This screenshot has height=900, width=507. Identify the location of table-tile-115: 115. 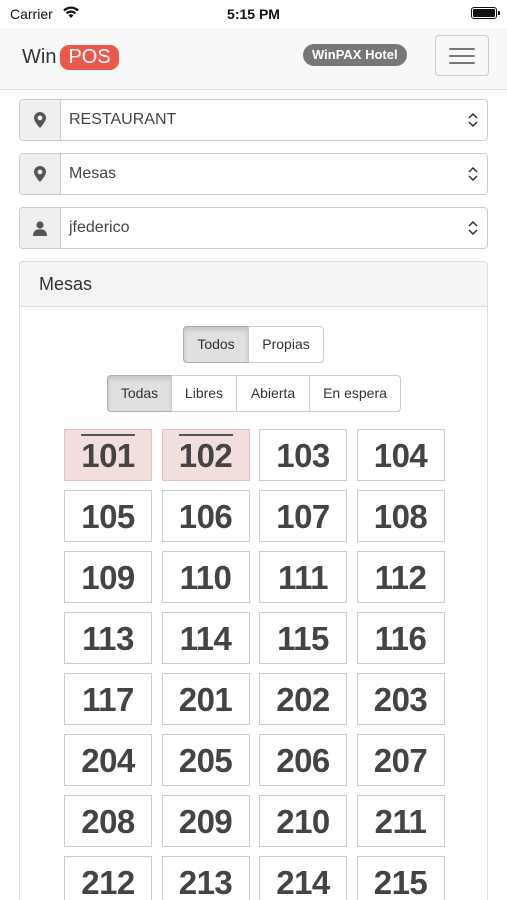
(303, 638).